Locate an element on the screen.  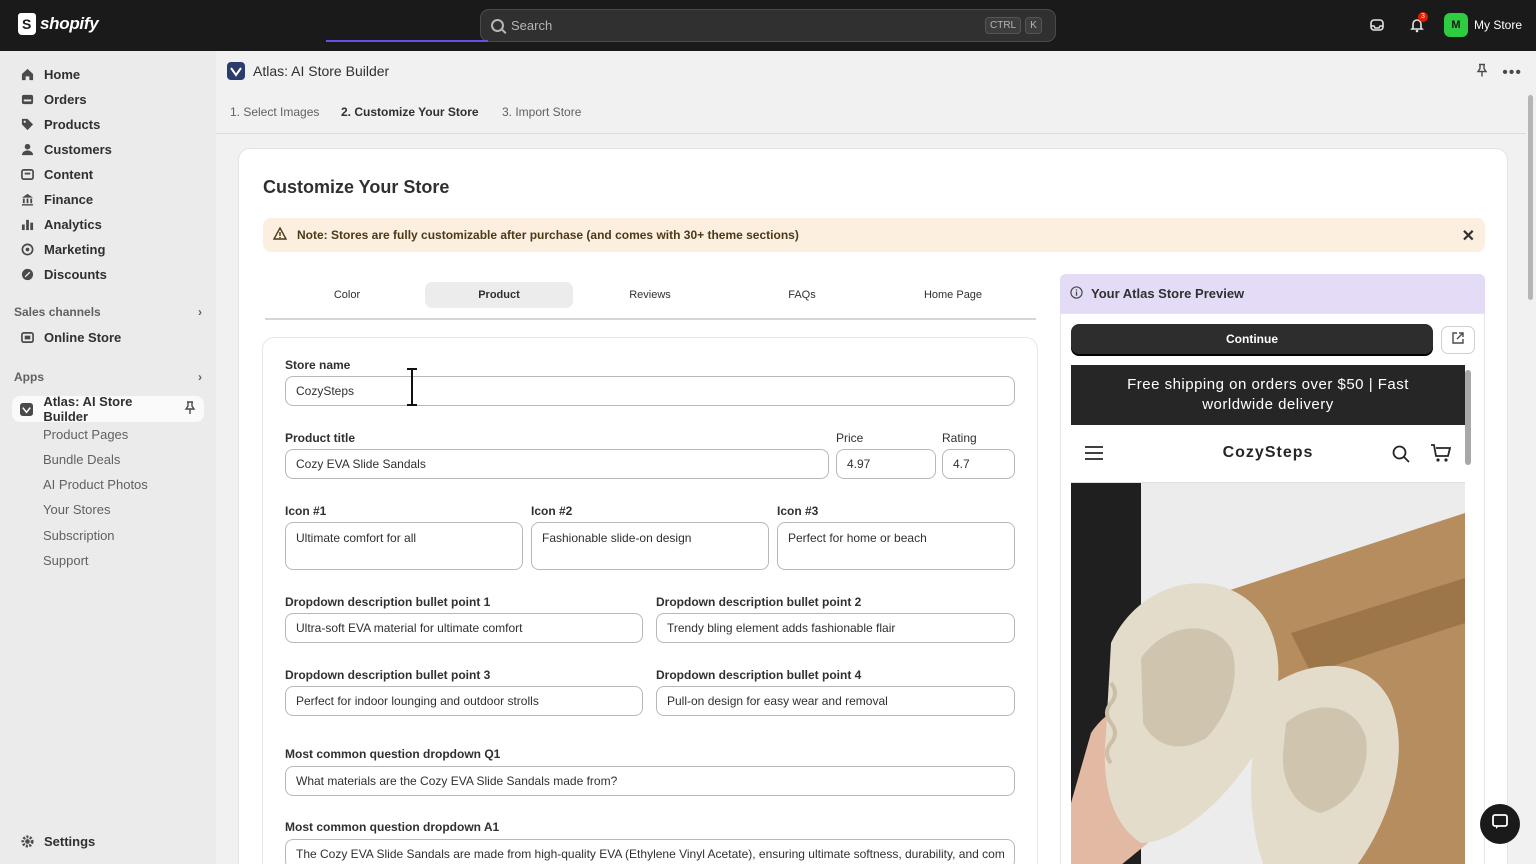
customize-tabs: Color Product Reviews FAQs Home Page is located at coordinates (650, 301).